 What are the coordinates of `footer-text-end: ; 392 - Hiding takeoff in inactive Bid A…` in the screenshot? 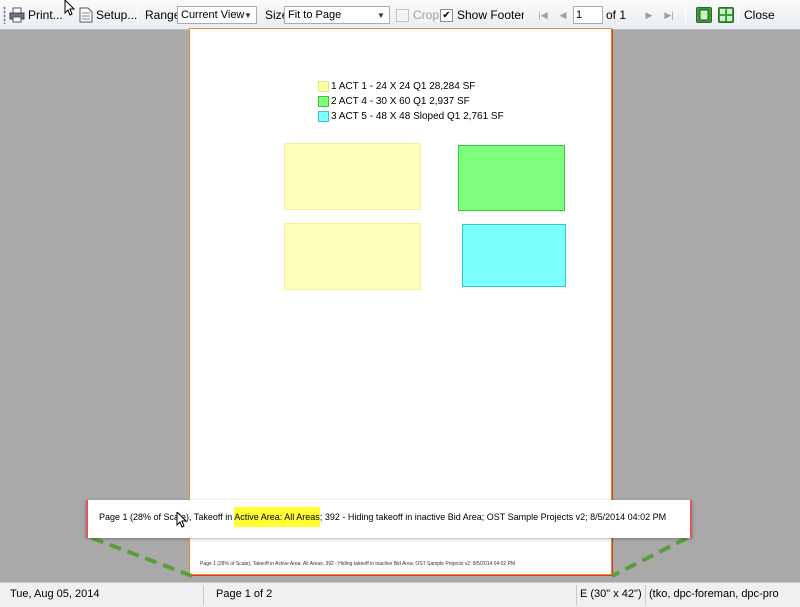 It's located at (493, 517).